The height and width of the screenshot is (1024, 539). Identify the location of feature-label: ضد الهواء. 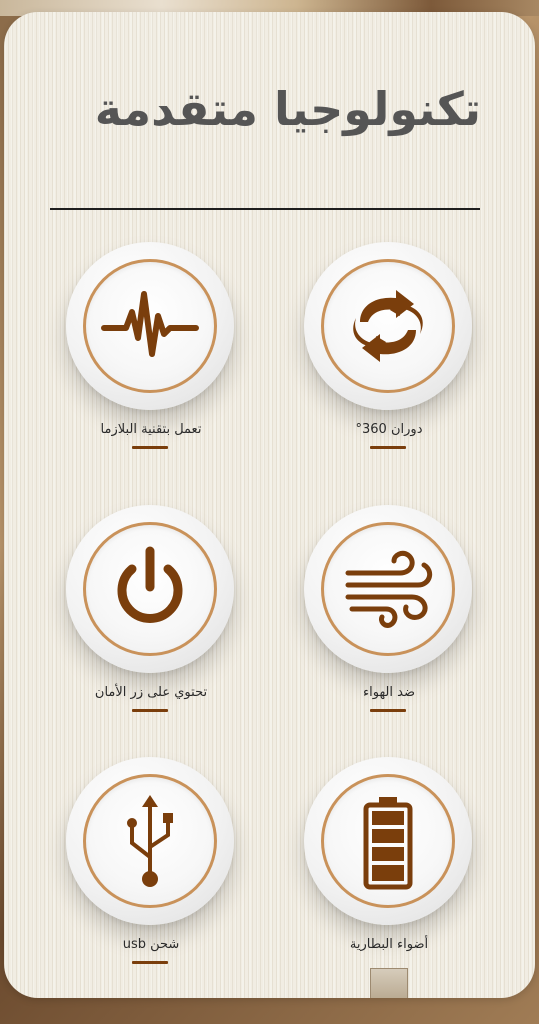
(389, 692).